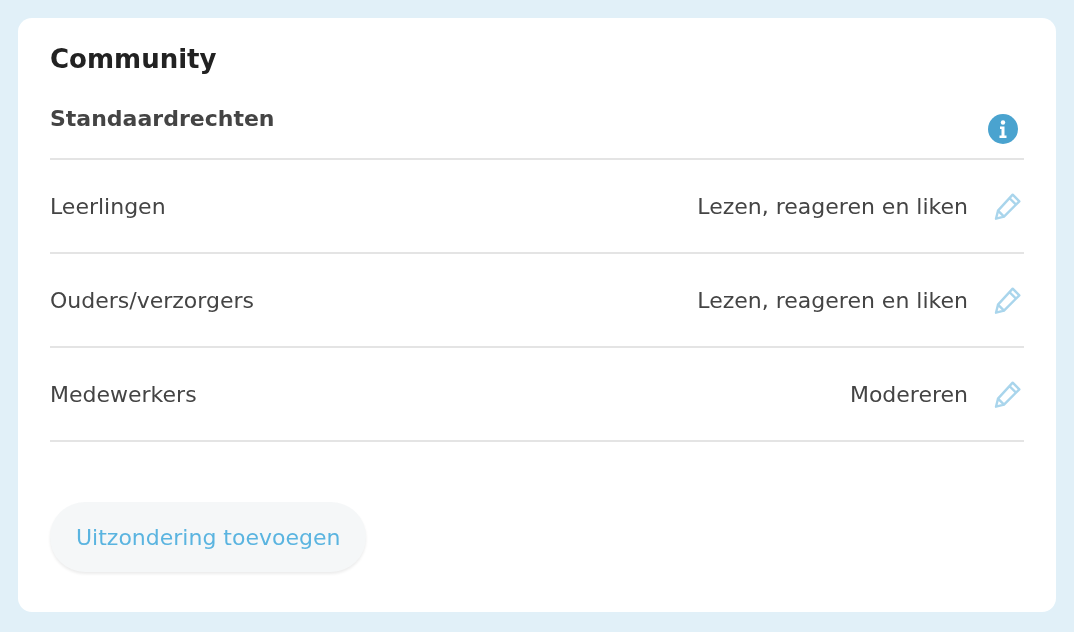  I want to click on group-label: Leerlingen, so click(108, 206).